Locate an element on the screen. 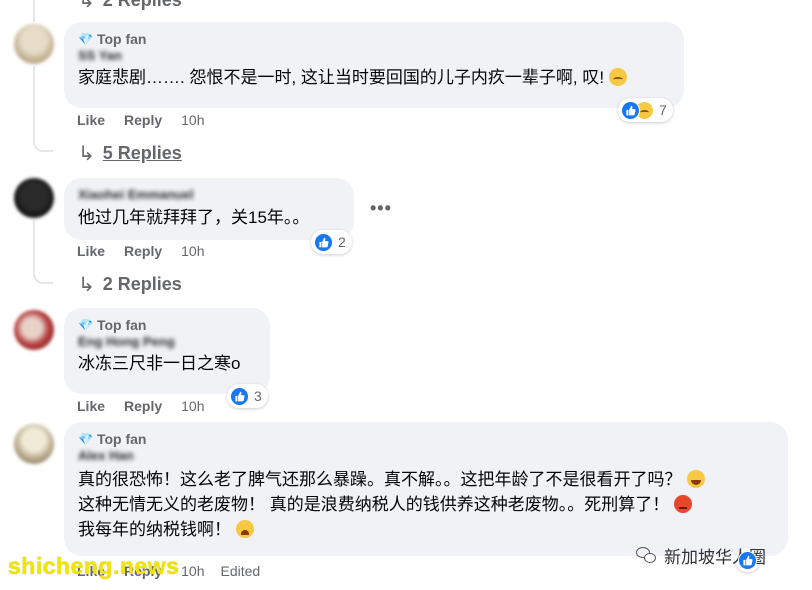  comment-text: 他过几年就拜拜了，关15年。。 is located at coordinates (194, 217).